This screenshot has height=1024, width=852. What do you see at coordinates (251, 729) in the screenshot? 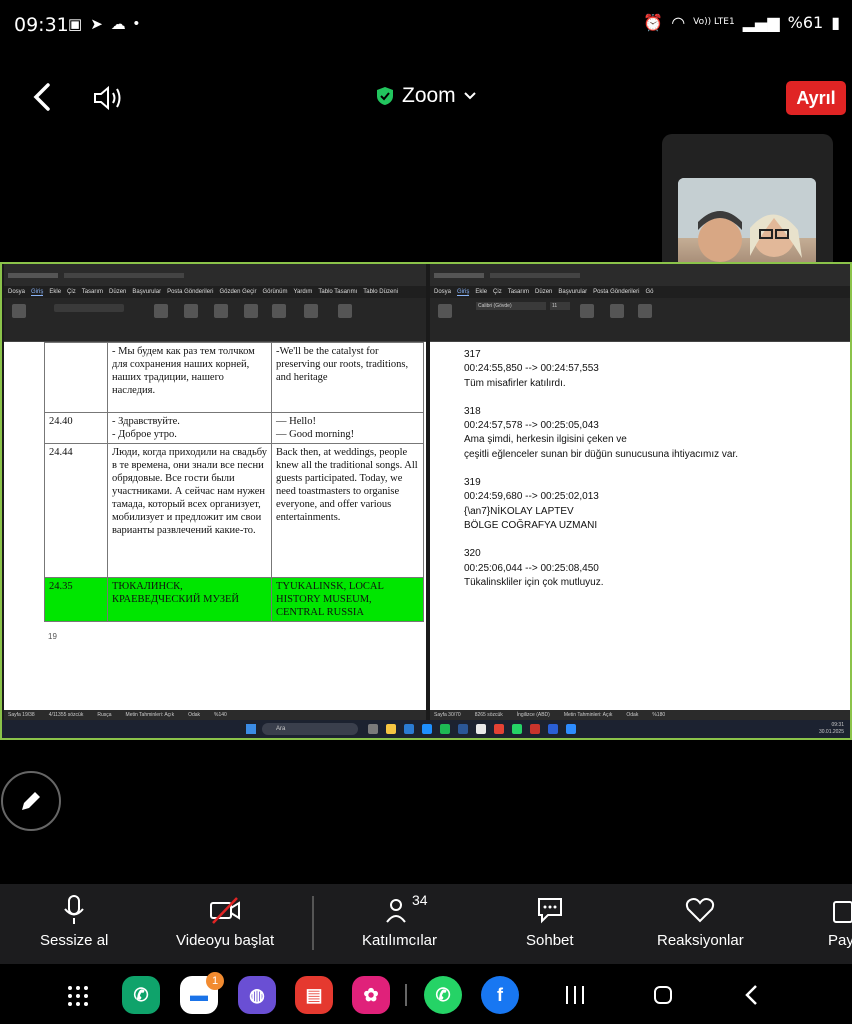
I see `windows-start-icon` at bounding box center [251, 729].